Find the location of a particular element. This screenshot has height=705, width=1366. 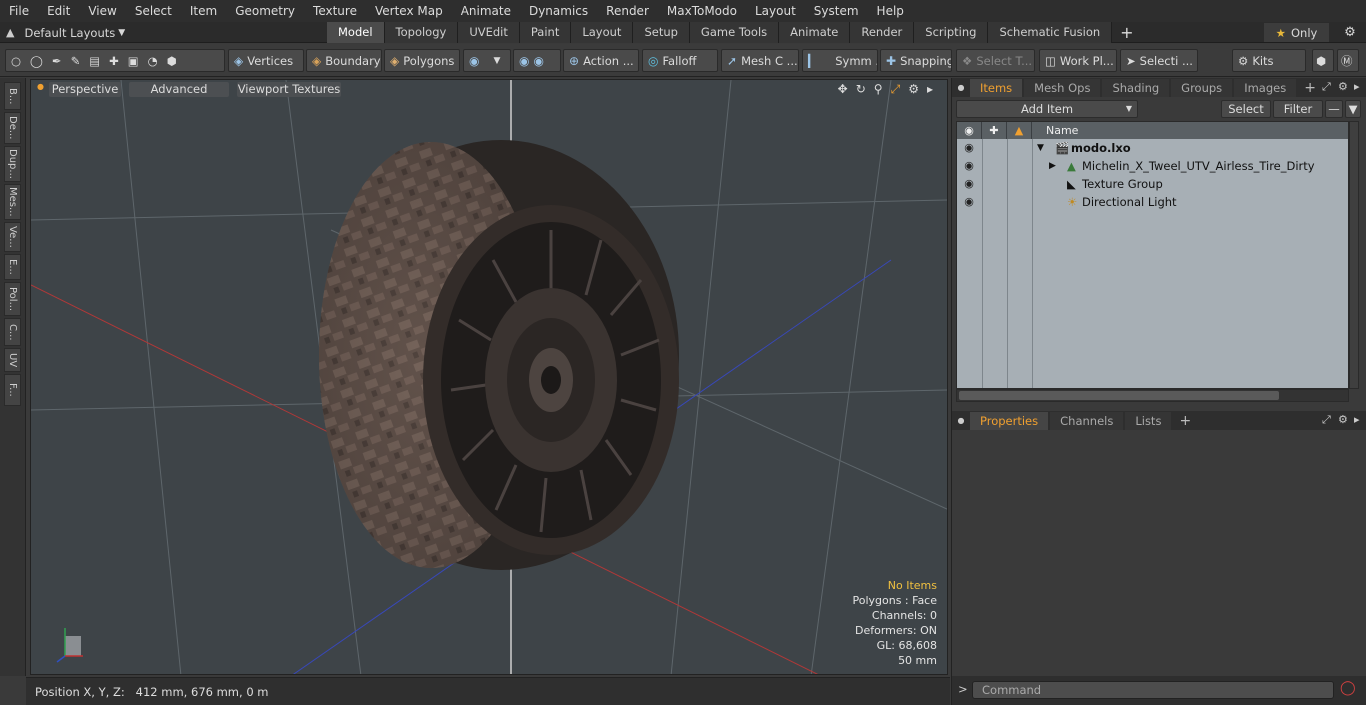

brush-icon: ✎ is located at coordinates (76, 61).